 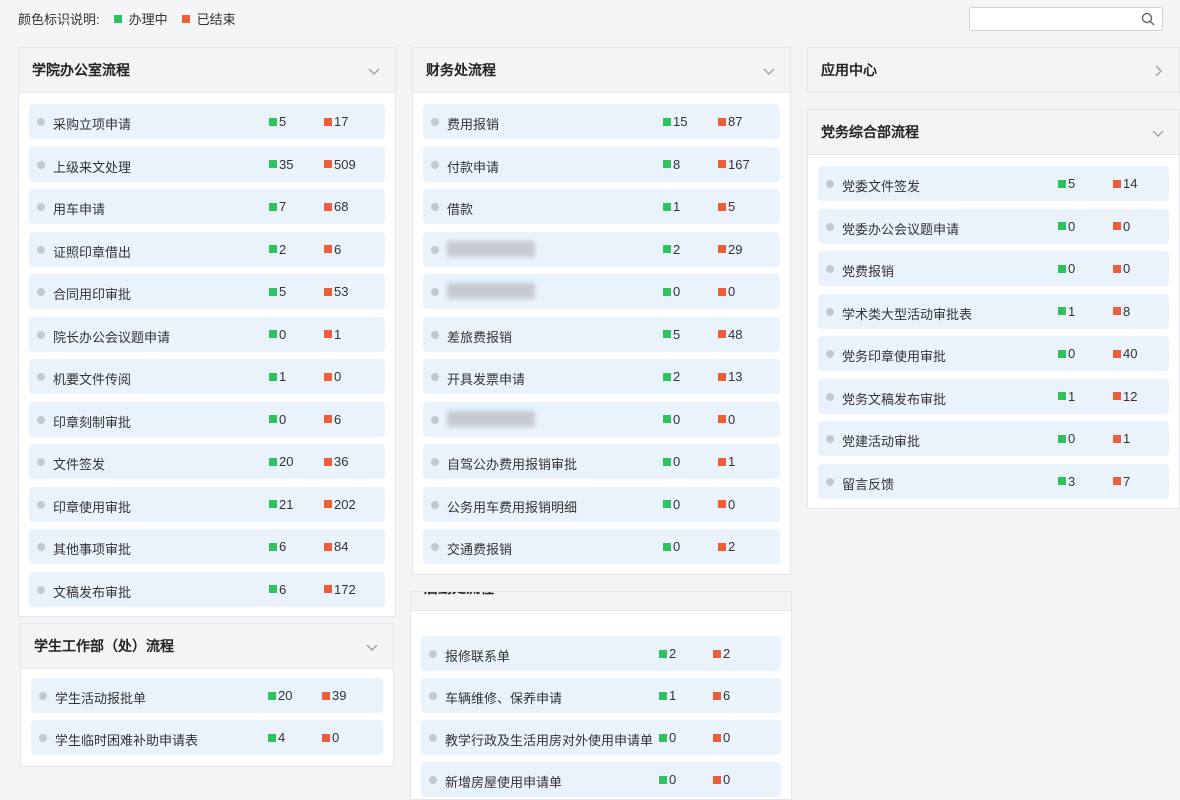 I want to click on process-row: 院长办公会议题申请 0 1, so click(x=207, y=334).